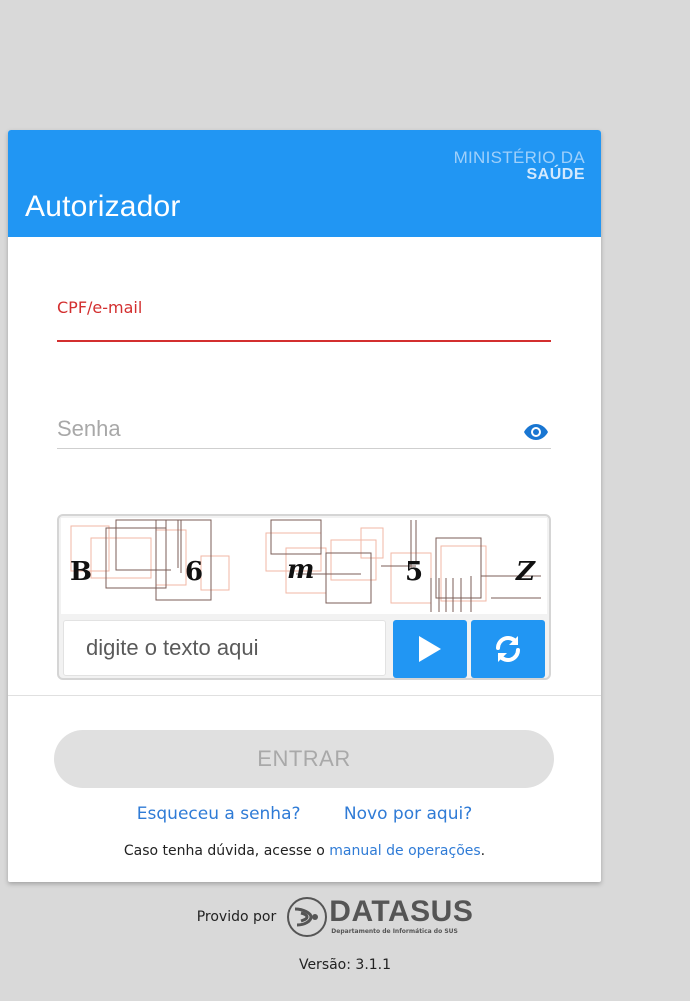  Describe the element at coordinates (414, 572) in the screenshot. I see `captcha-char: 5` at that location.